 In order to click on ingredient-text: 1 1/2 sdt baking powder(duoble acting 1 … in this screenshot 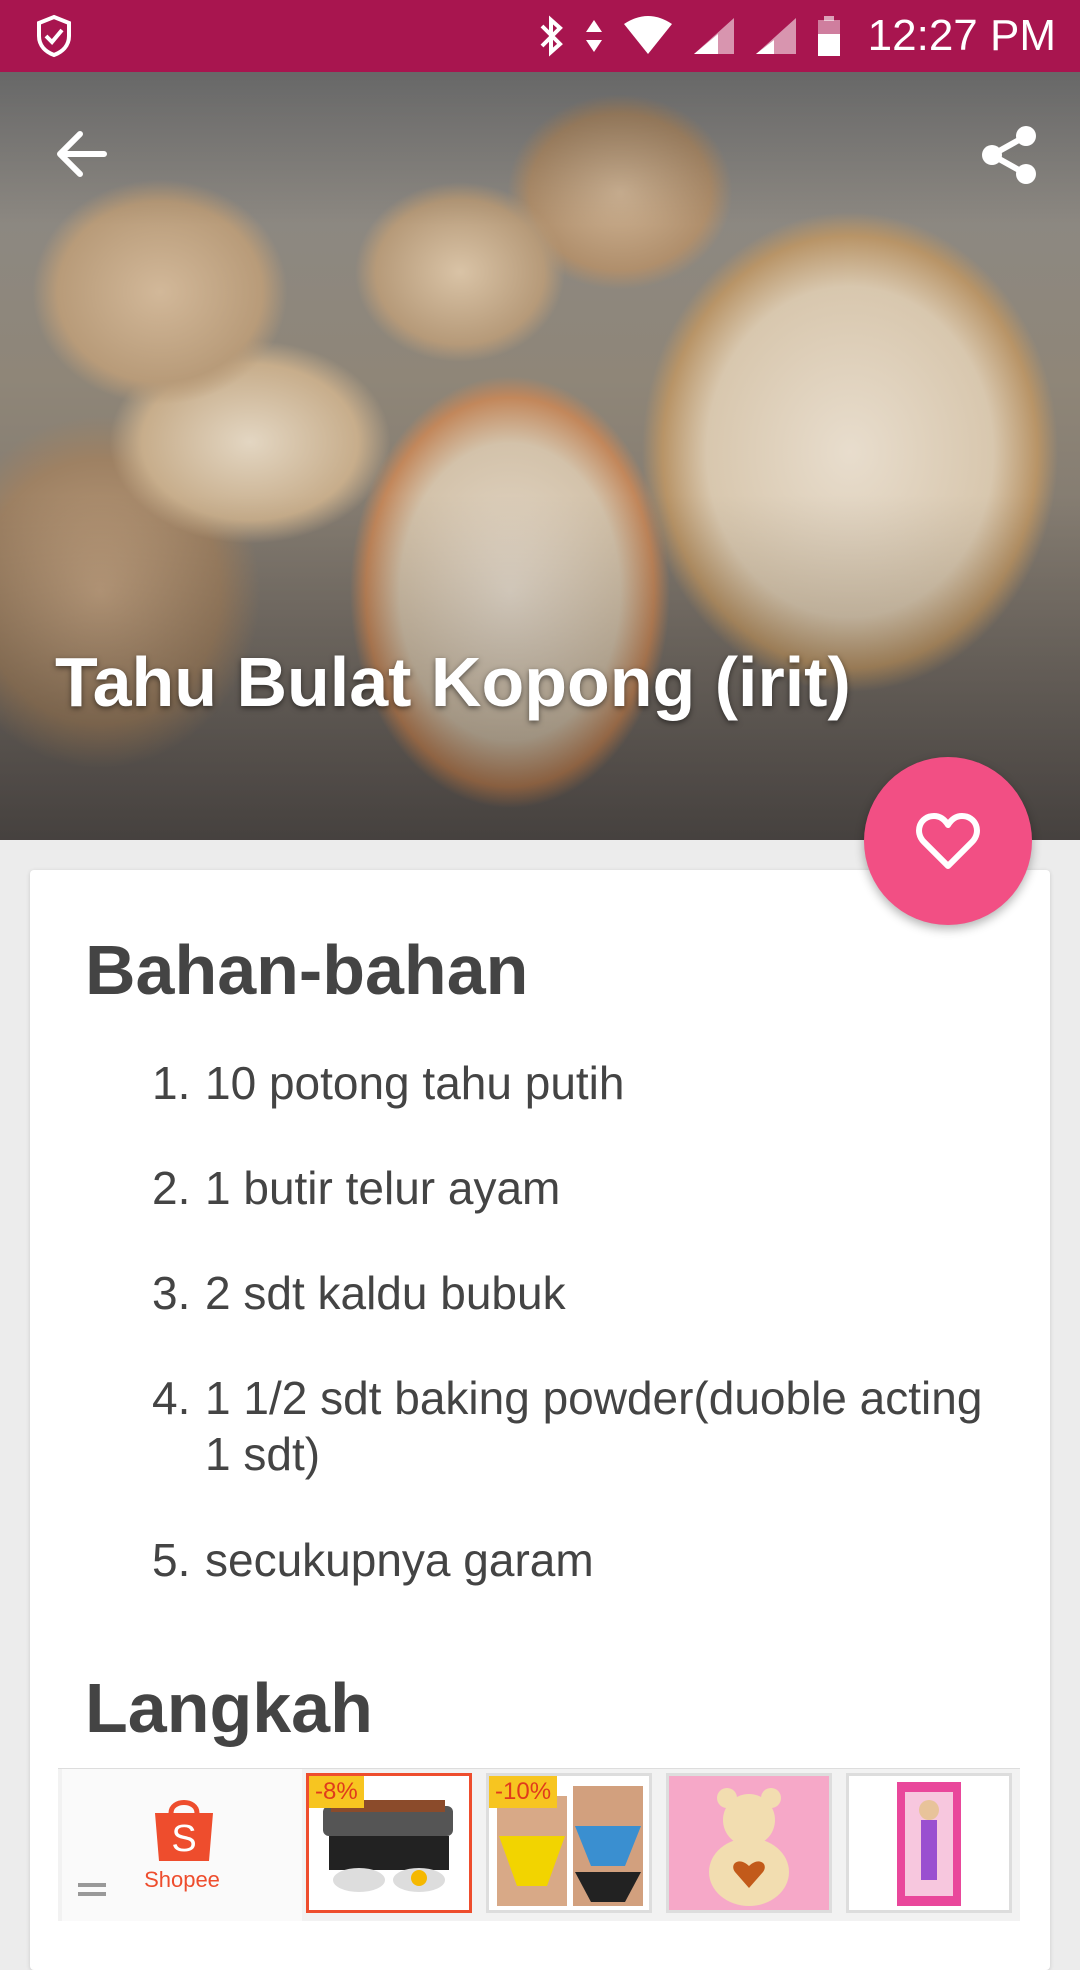, I will do `click(594, 1426)`.